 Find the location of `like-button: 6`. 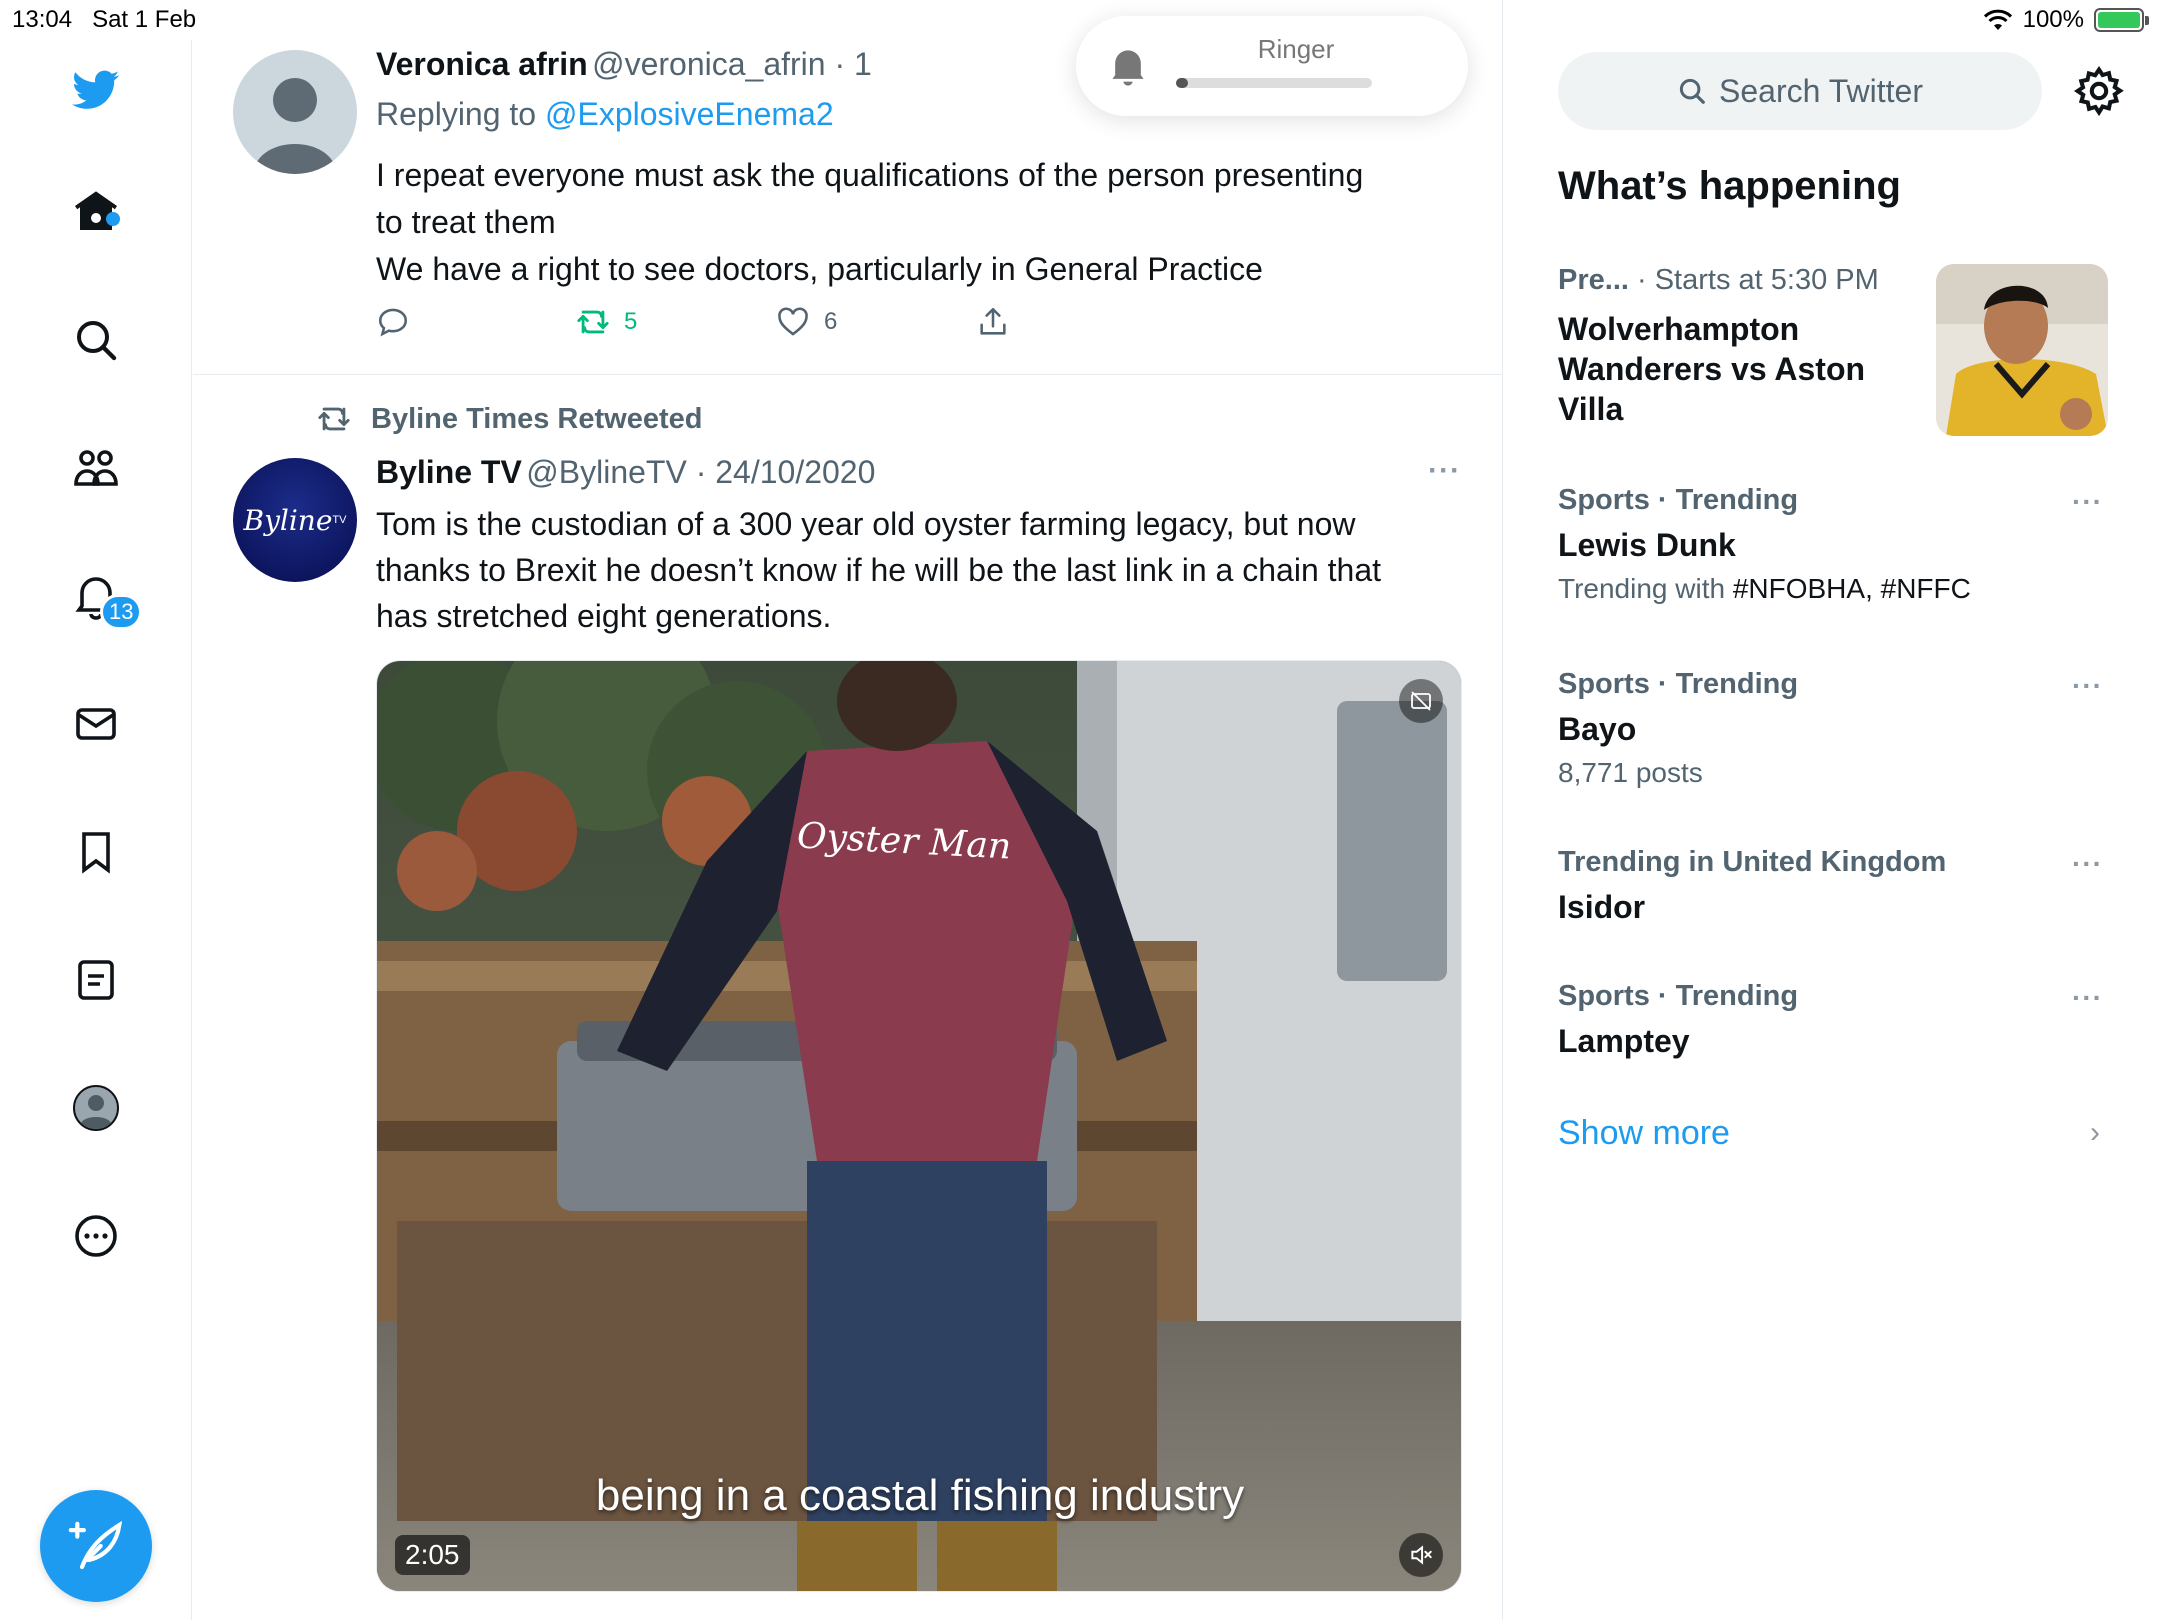

like-button: 6 is located at coordinates (806, 322).